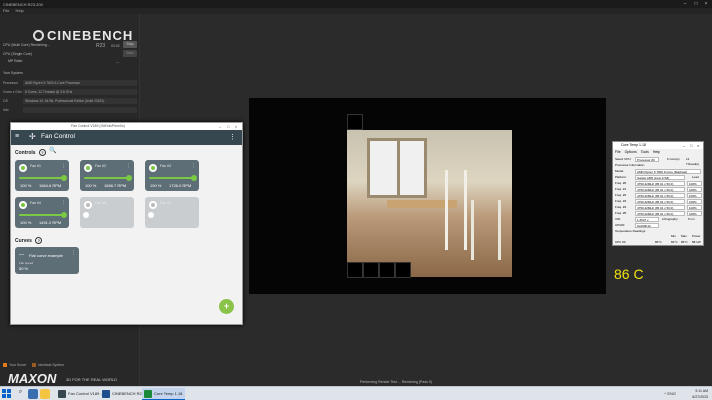 The height and width of the screenshot is (400, 712). Describe the element at coordinates (621, 177) in the screenshot. I see `platform-key: Platform:` at that location.